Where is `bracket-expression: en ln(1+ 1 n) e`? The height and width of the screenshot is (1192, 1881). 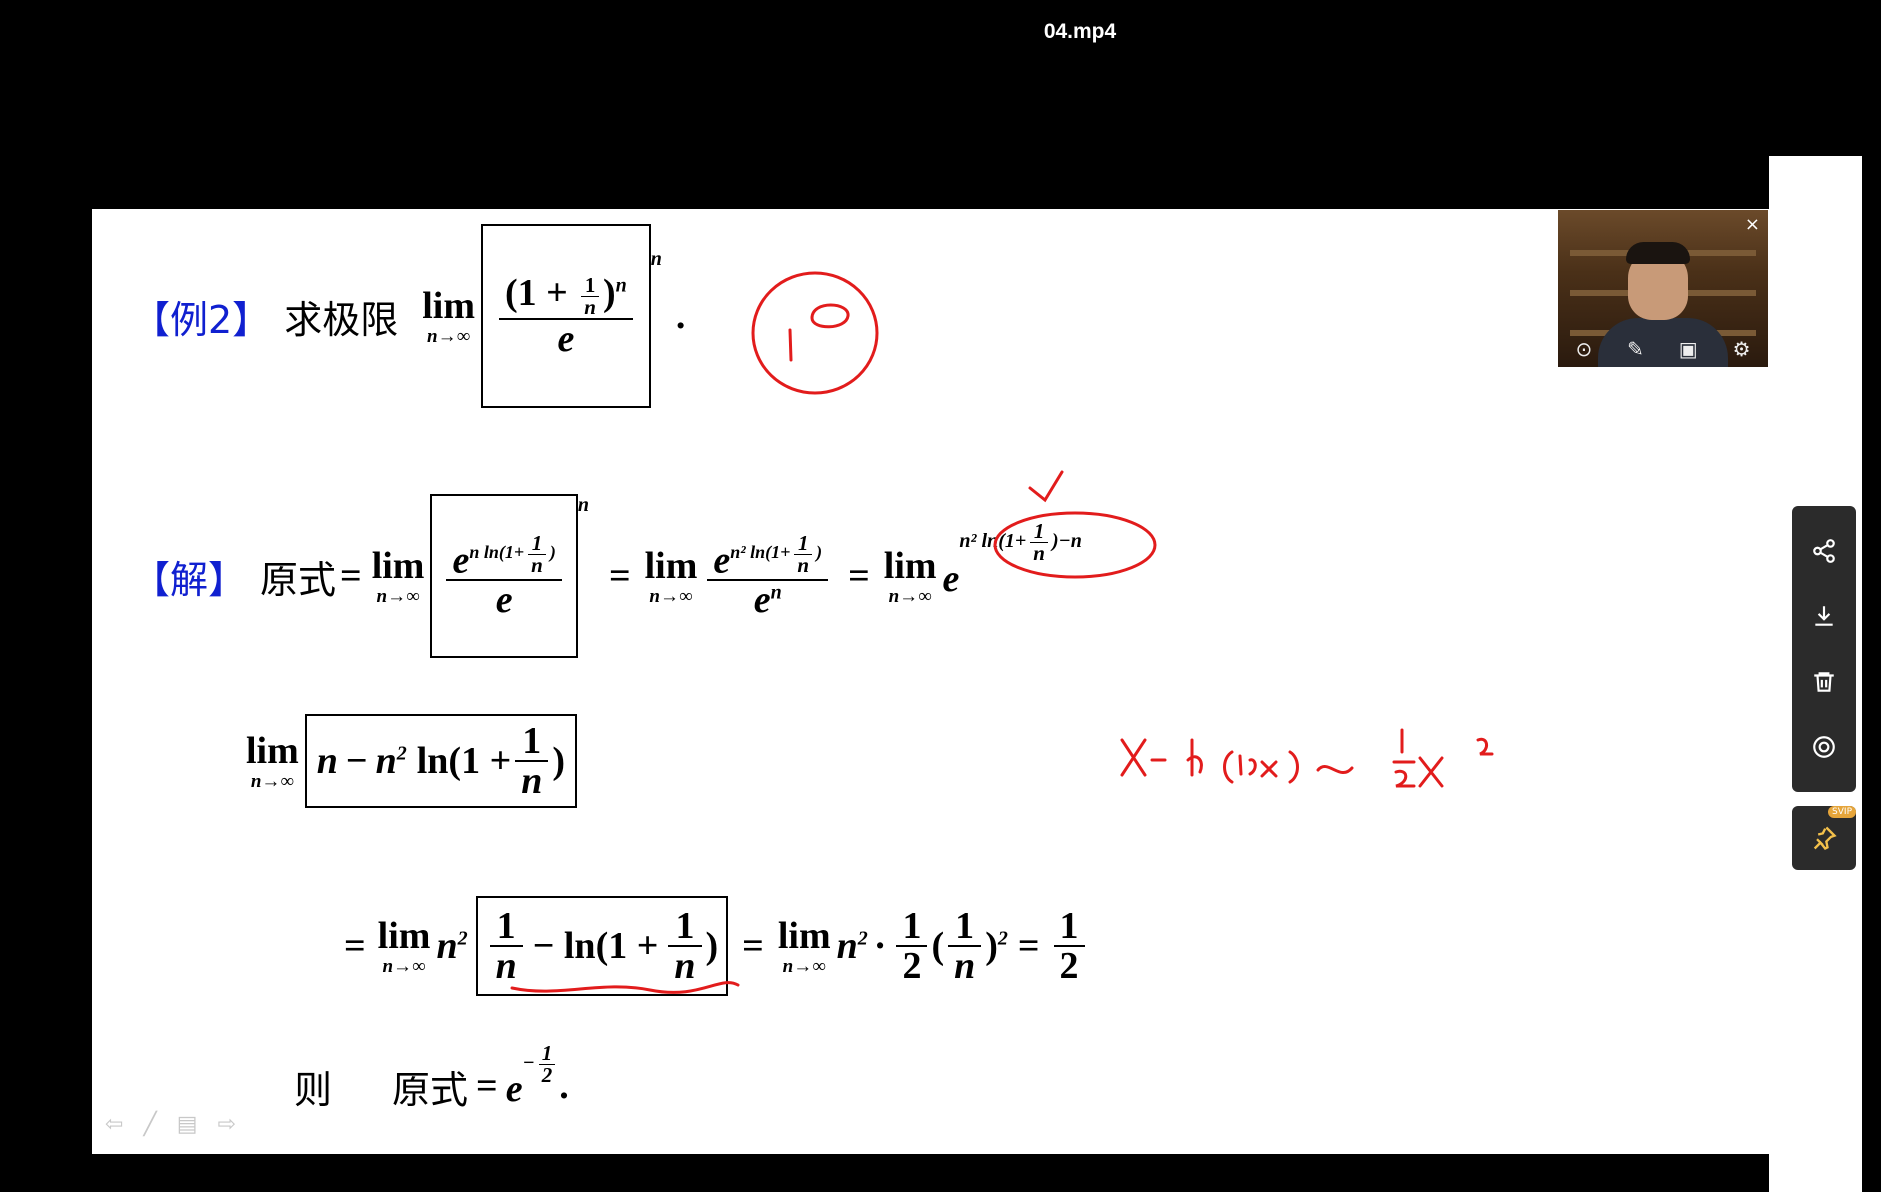 bracket-expression: en ln(1+ 1 n) e is located at coordinates (504, 576).